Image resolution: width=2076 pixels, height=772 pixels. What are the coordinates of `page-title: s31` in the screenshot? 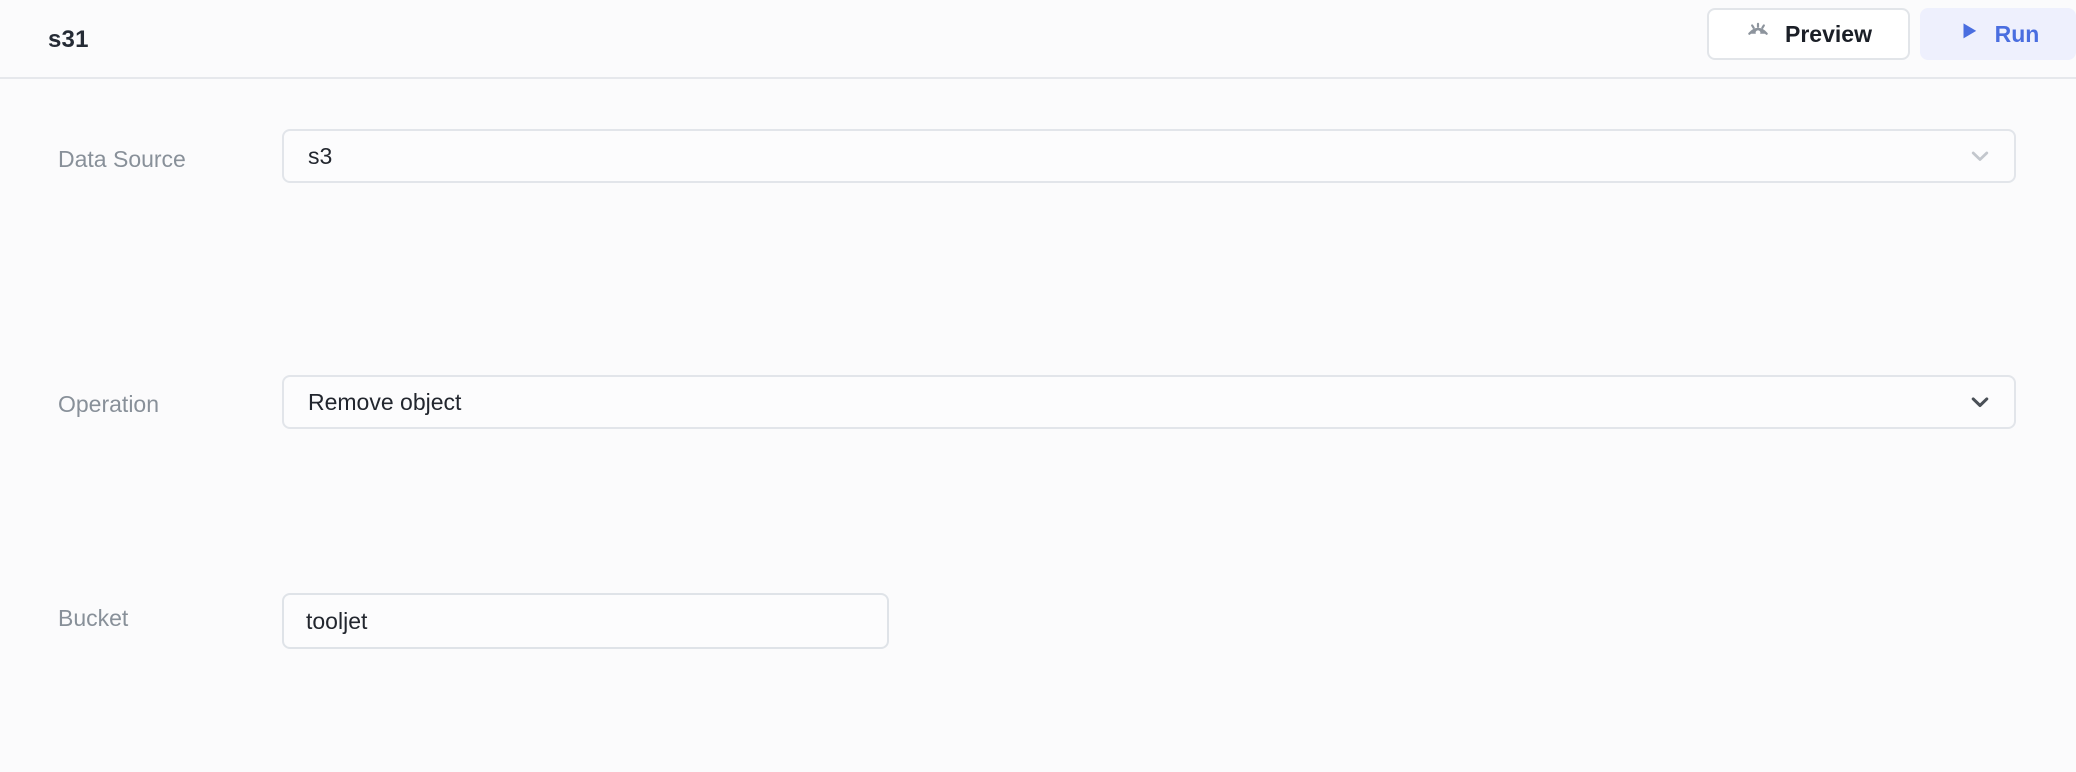 It's located at (68, 39).